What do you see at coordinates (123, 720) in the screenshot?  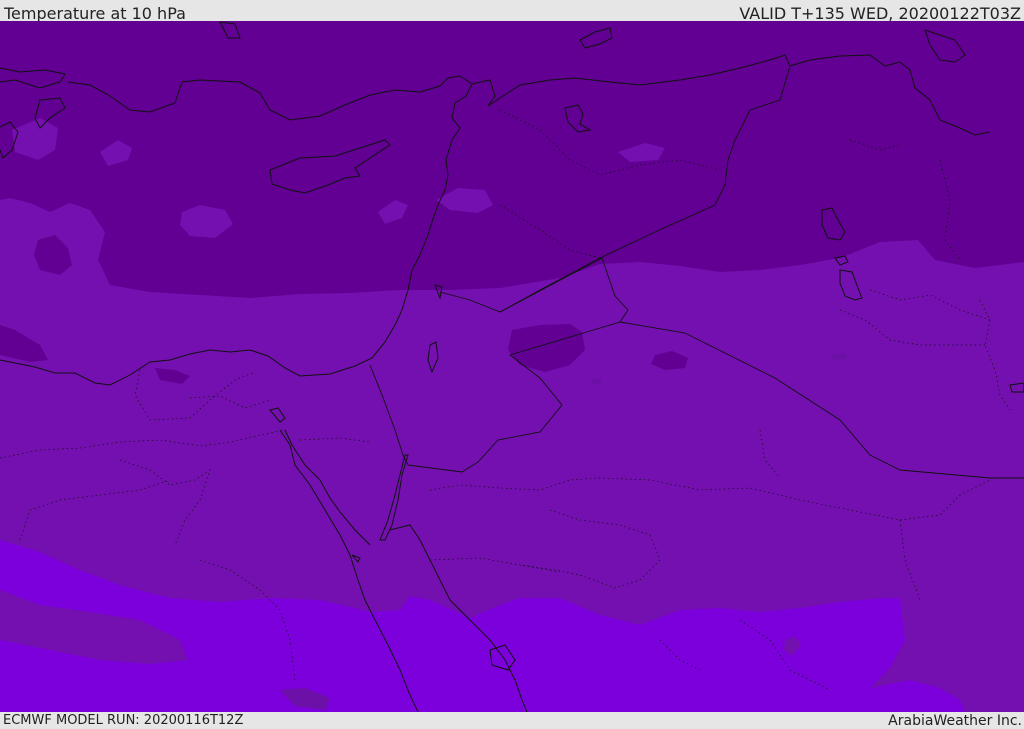 I see `model-run: ECMWF MODEL RUN: 20200116T12Z` at bounding box center [123, 720].